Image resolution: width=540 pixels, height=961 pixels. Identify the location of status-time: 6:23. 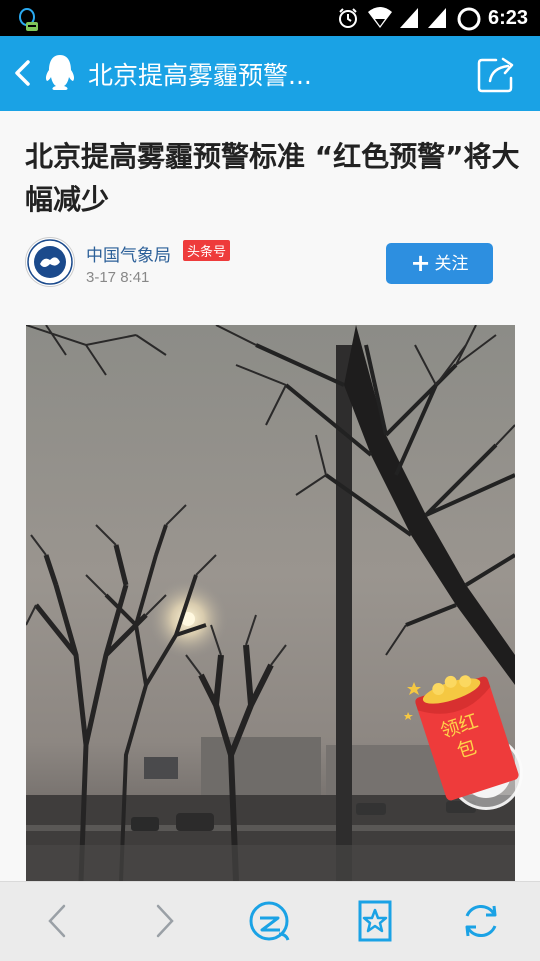
(507, 18).